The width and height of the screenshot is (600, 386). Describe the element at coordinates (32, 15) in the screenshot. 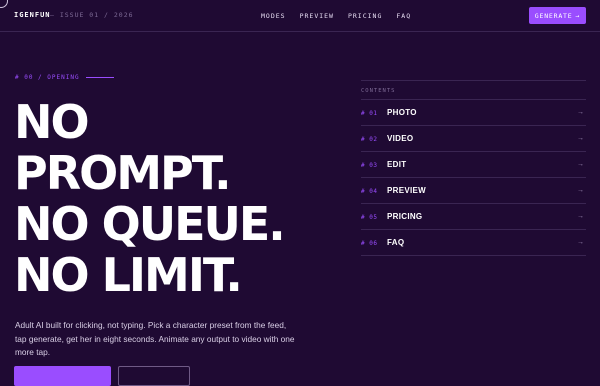

I see `brand-logo: IGENFUN` at that location.